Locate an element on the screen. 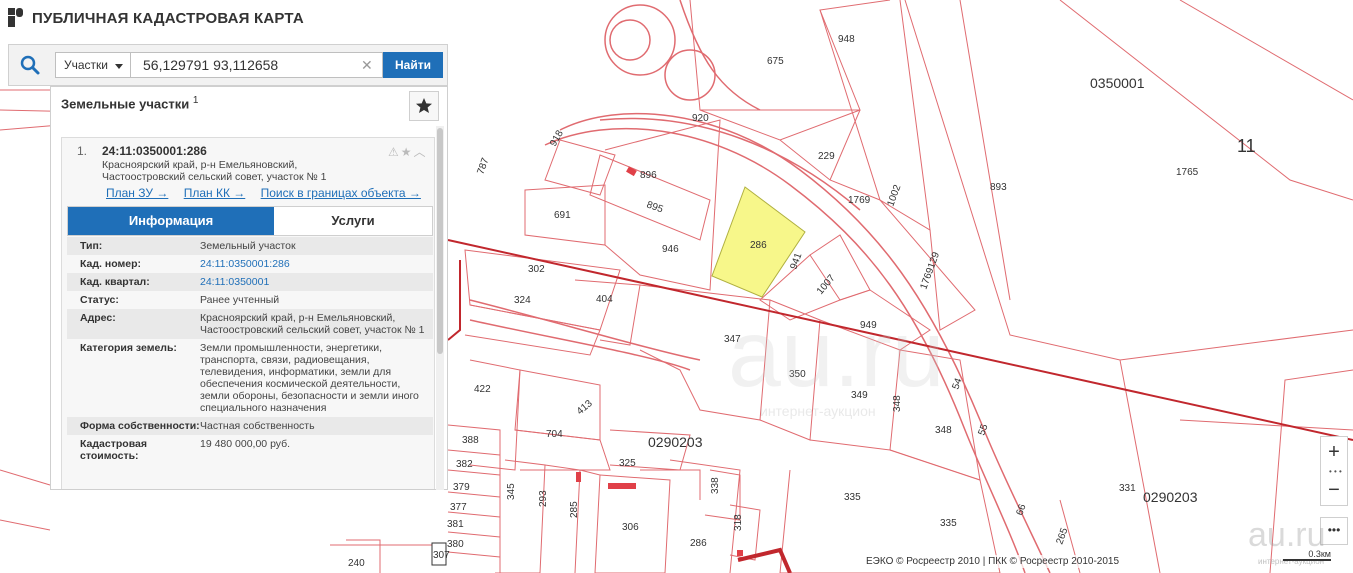 Image resolution: width=1353 pixels, height=573 pixels. parcel-label: 787 is located at coordinates (483, 166).